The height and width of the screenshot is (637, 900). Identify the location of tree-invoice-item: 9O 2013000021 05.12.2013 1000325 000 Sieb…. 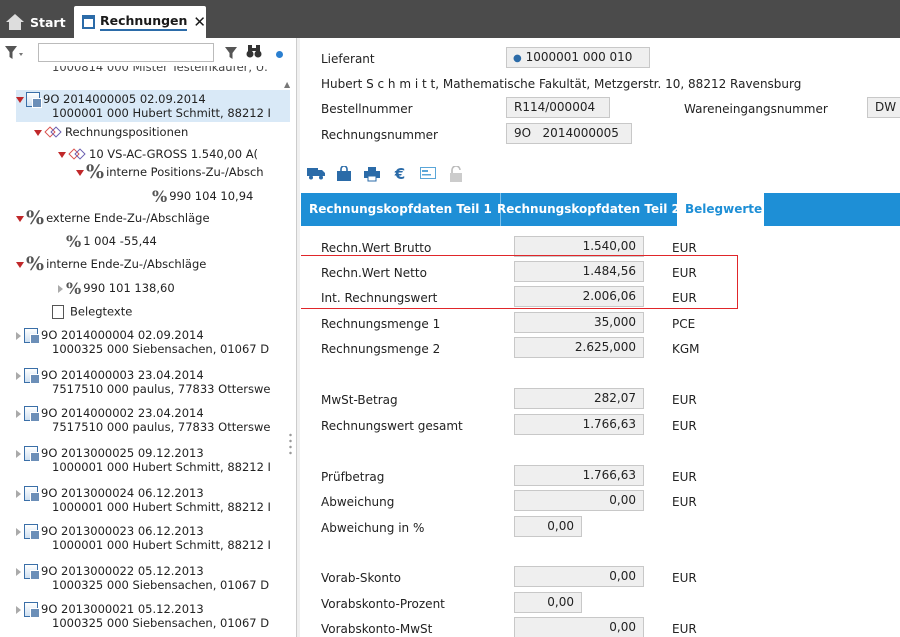
(142, 616).